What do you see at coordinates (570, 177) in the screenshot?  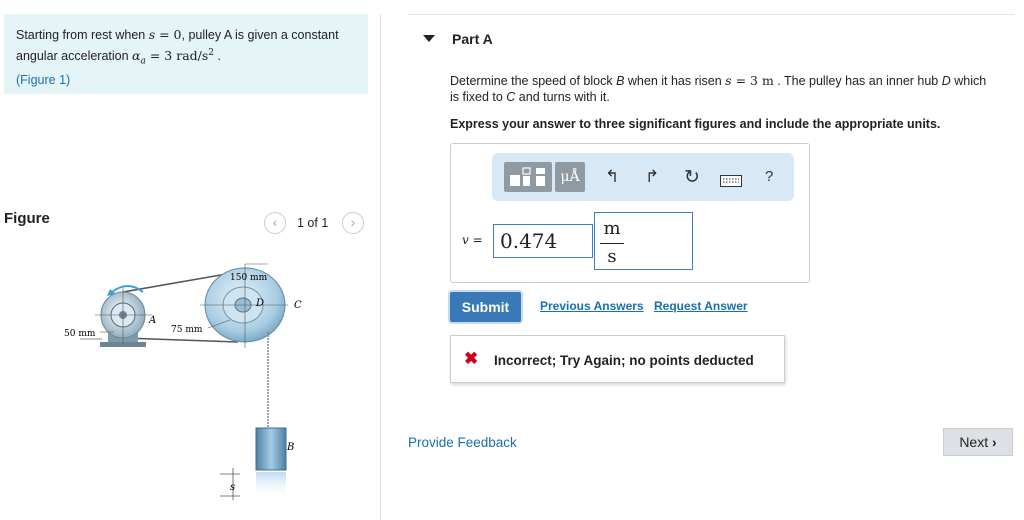 I see `units-button: μÅ` at bounding box center [570, 177].